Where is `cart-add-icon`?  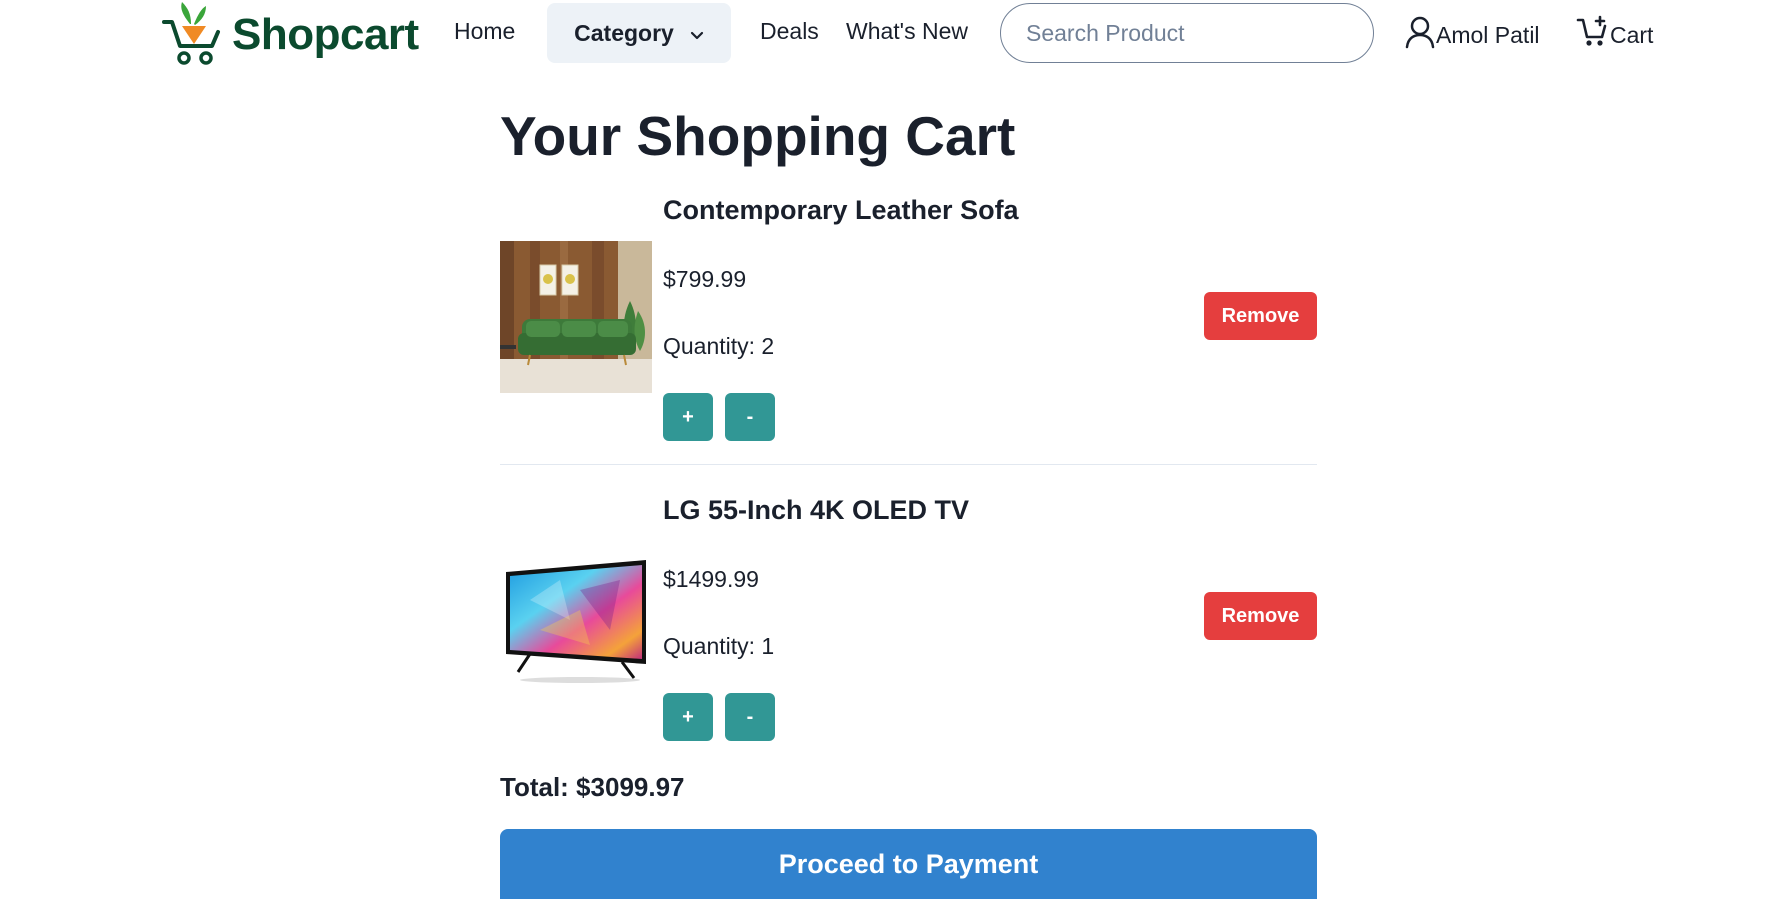
cart-add-icon is located at coordinates (1593, 35).